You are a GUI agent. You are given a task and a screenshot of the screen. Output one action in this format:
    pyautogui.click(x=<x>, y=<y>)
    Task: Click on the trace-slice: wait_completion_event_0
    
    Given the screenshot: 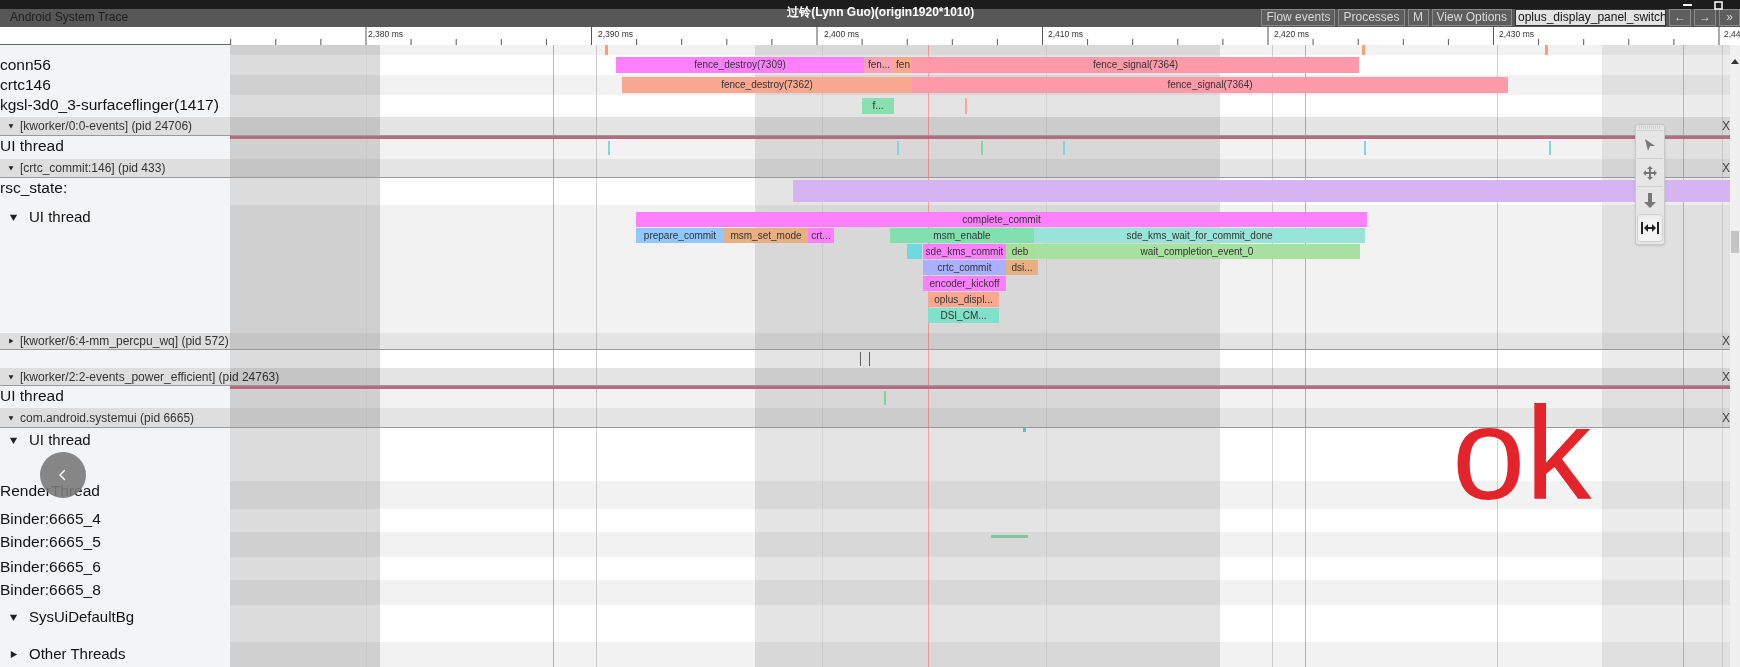 What is the action you would take?
    pyautogui.click(x=1197, y=251)
    